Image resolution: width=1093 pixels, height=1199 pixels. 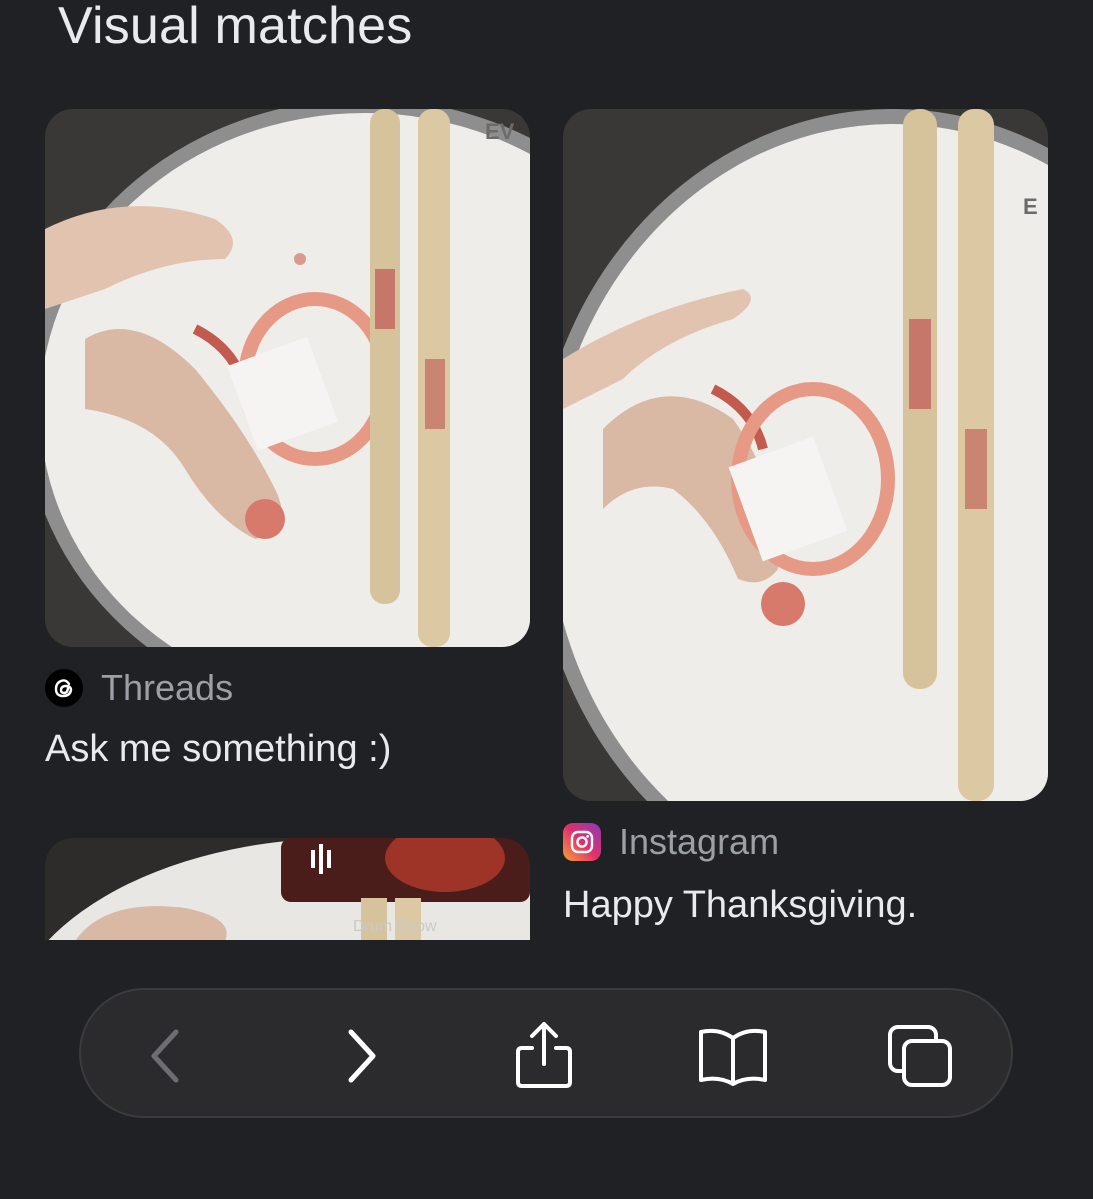 What do you see at coordinates (740, 905) in the screenshot?
I see `result-title: Happy Thanksgiving.` at bounding box center [740, 905].